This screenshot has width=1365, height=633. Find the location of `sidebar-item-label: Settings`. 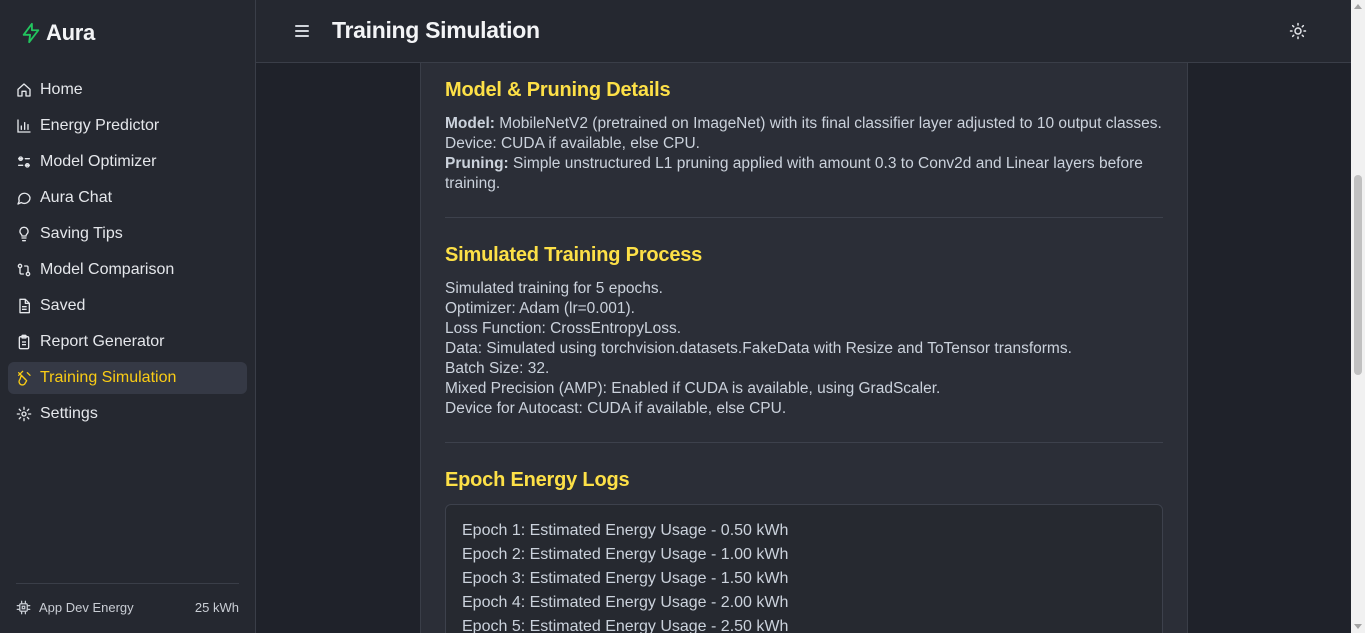

sidebar-item-label: Settings is located at coordinates (69, 413).